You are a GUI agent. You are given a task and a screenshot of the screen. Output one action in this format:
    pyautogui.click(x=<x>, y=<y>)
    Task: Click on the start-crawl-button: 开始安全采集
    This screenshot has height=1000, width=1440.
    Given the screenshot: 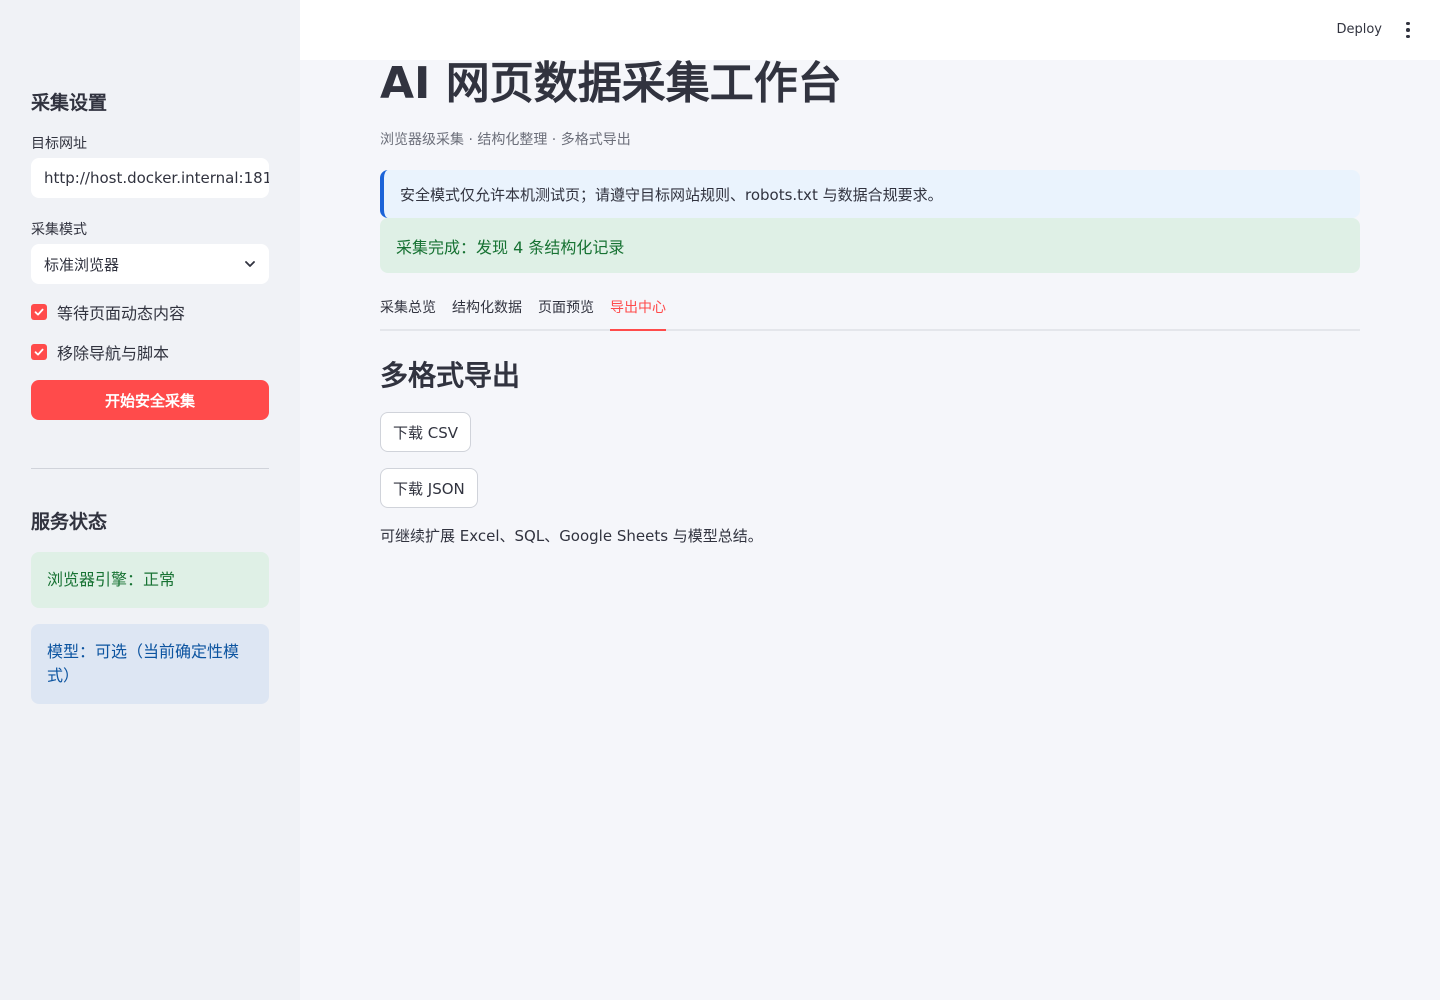 What is the action you would take?
    pyautogui.click(x=150, y=400)
    